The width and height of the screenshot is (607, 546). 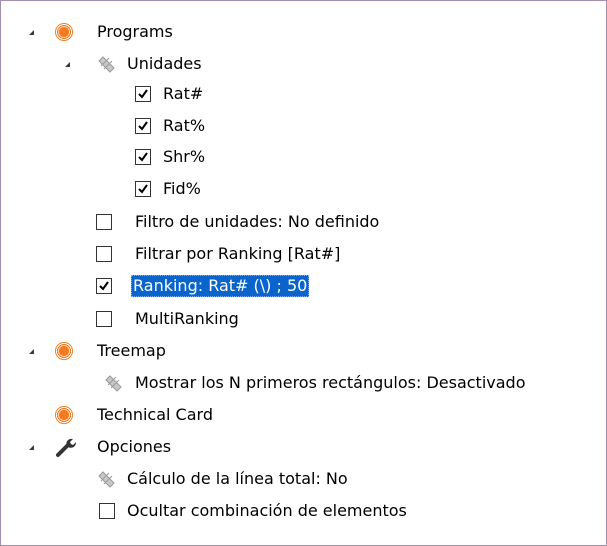 I want to click on opciones-label: Opciones, so click(x=134, y=446).